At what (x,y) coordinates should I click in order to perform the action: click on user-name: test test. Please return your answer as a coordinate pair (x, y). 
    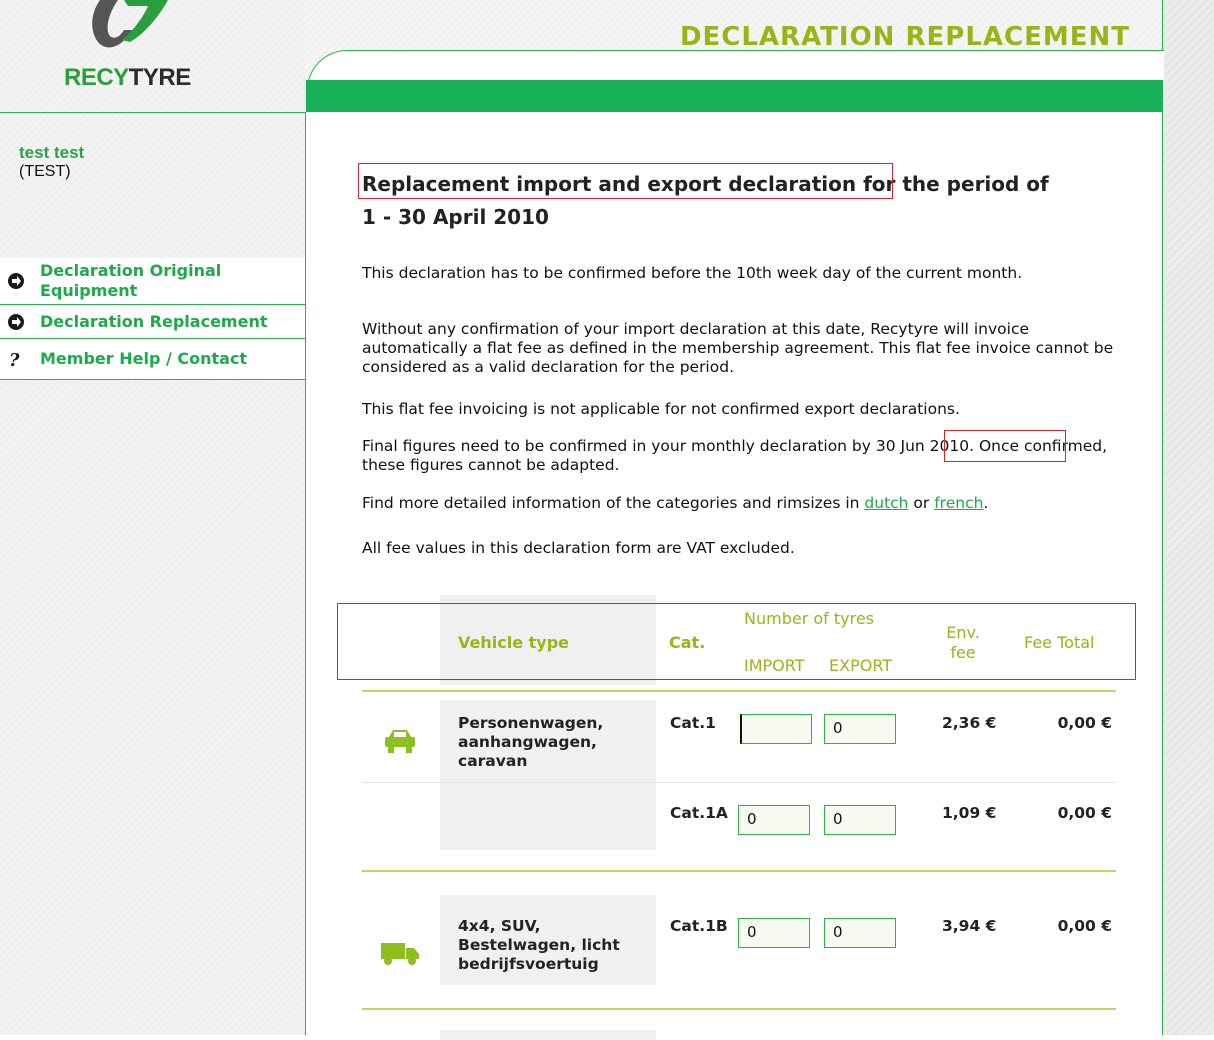
    Looking at the image, I should click on (52, 152).